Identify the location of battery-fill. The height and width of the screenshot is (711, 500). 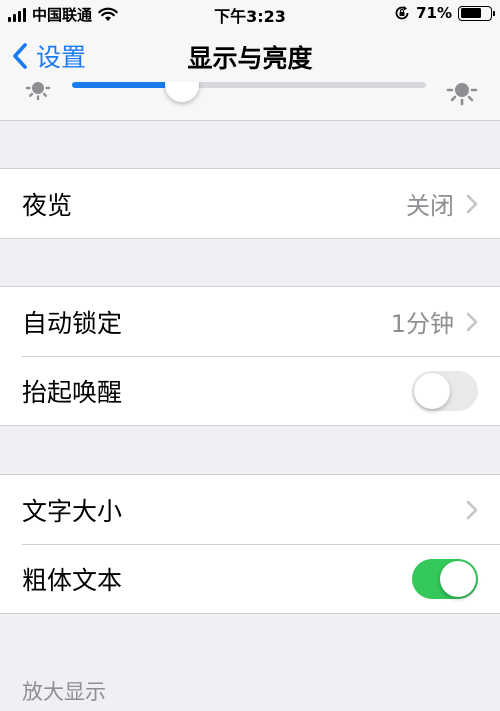
(471, 13).